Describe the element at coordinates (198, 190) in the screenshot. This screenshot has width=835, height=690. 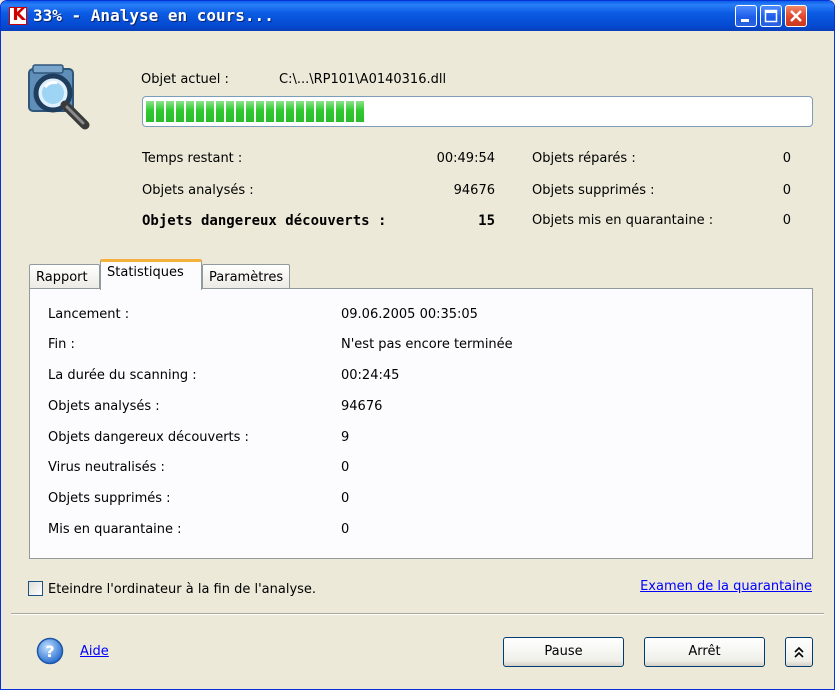
I see `objects-scanned-label: Objets analysés :` at that location.